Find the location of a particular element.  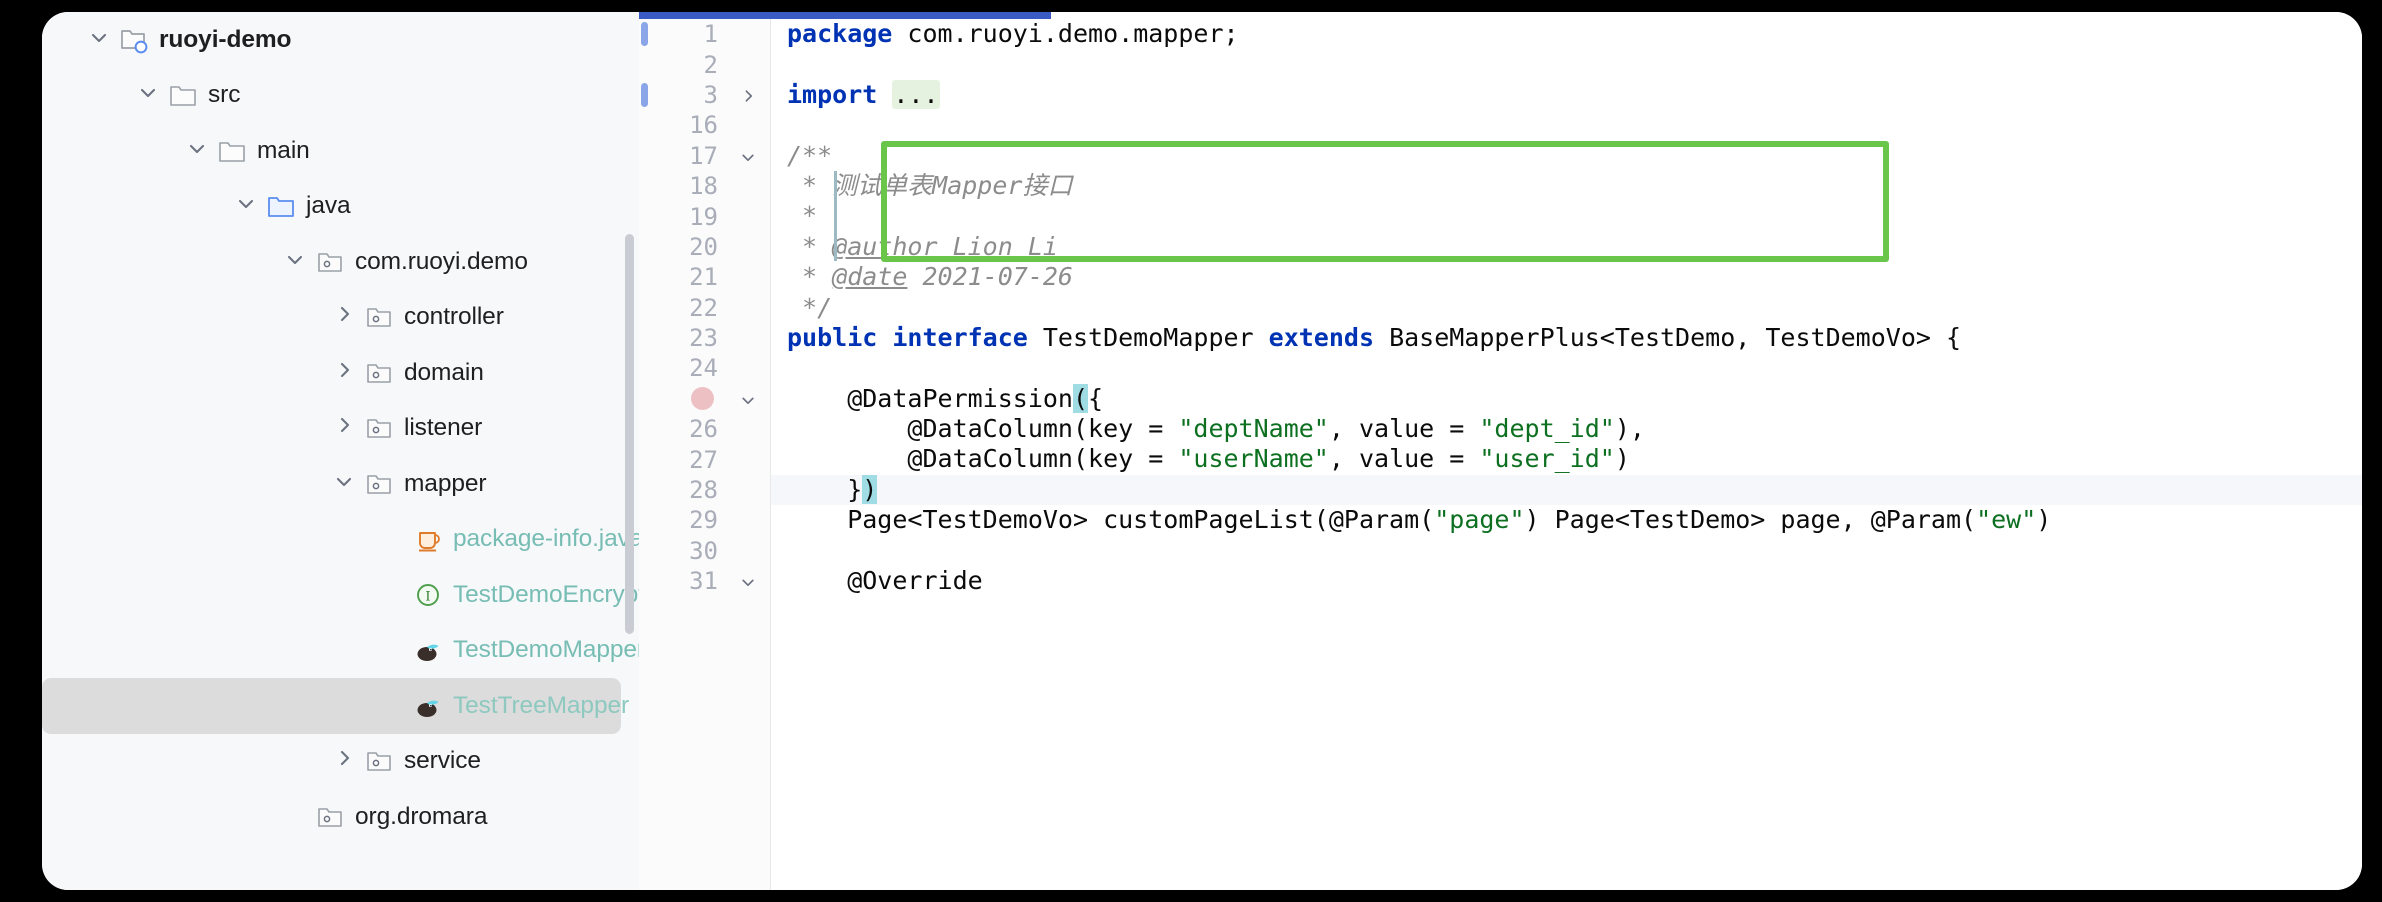

tree-item: I TestDemoEncryptMapper is located at coordinates (340, 595).